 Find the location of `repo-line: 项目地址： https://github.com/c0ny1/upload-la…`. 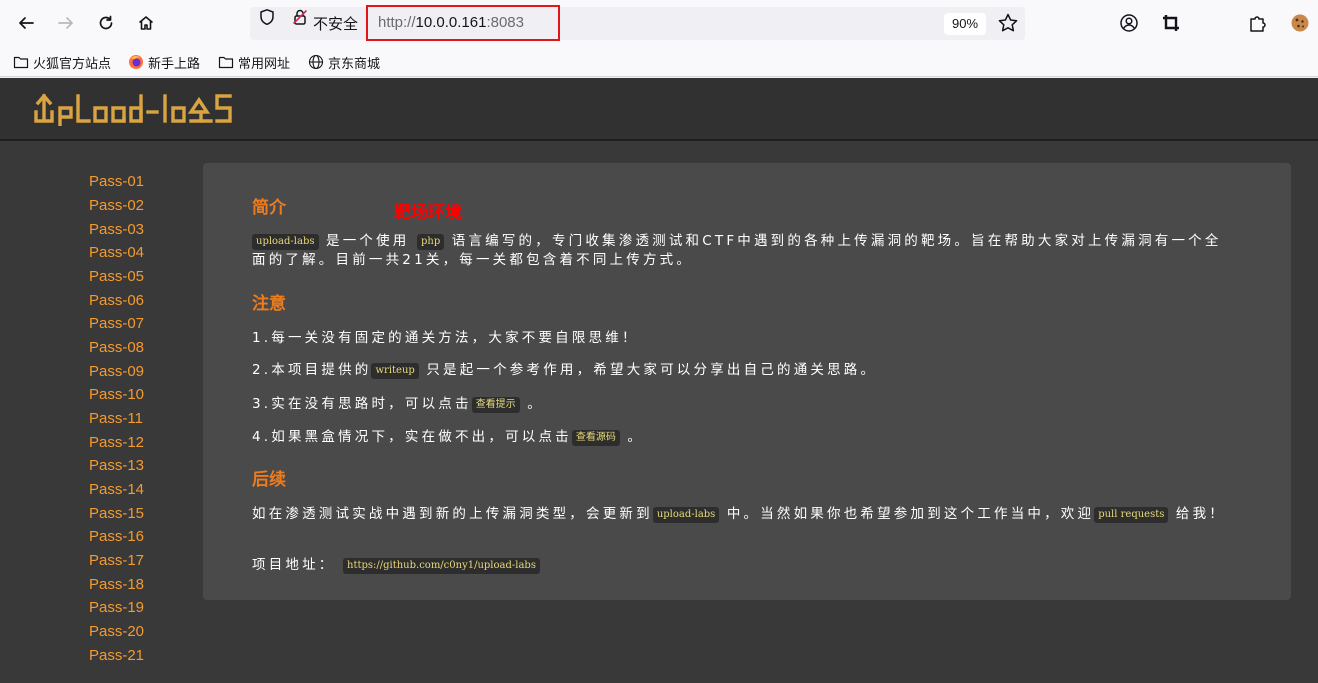

repo-line: 项目地址： https://github.com/c0ny1/upload-la… is located at coordinates (742, 565).